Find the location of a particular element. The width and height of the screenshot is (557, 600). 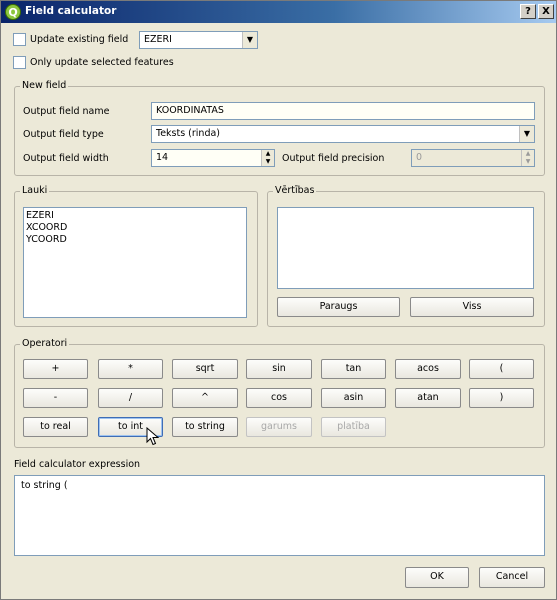

update-field-select: EZERI ▼ is located at coordinates (198, 40).